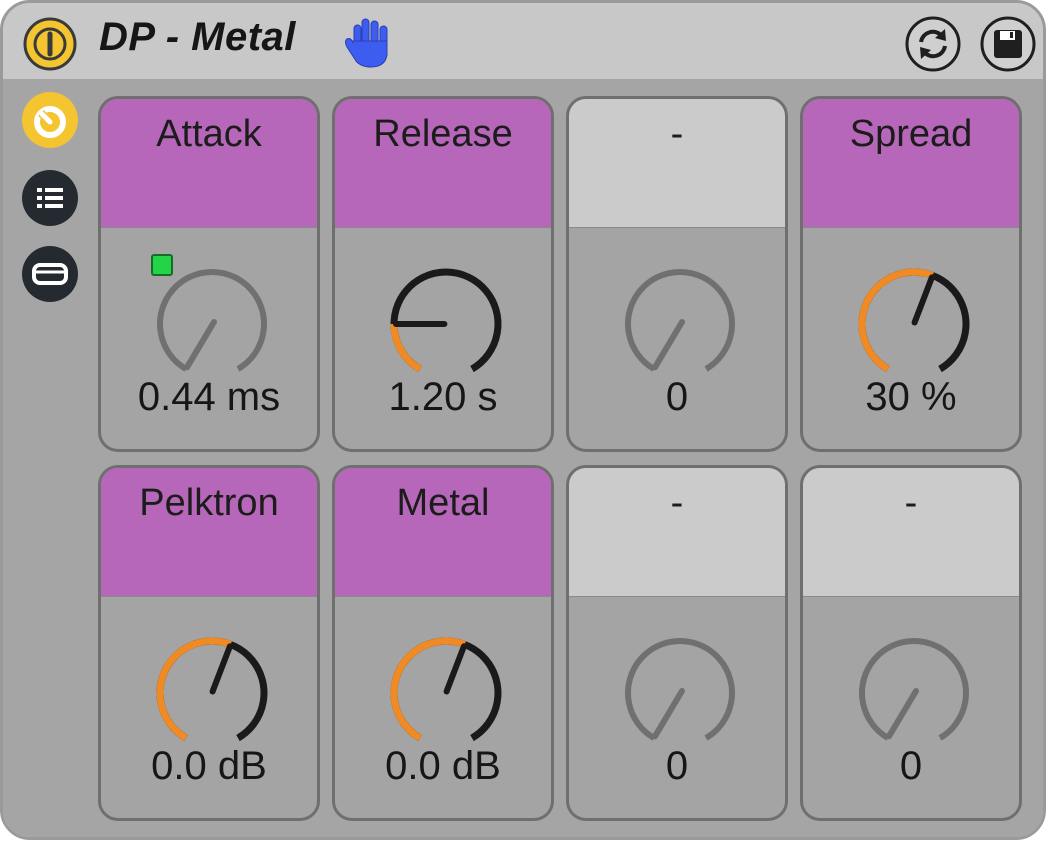  I want to click on macro-value: 0.44 ms, so click(209, 397).